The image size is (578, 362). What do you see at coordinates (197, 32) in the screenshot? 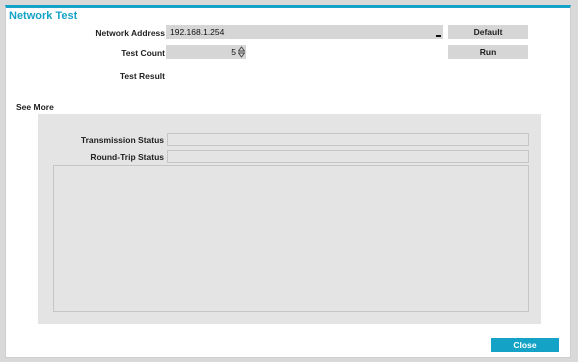
I see `network-address-value: 192.168.1.254` at bounding box center [197, 32].